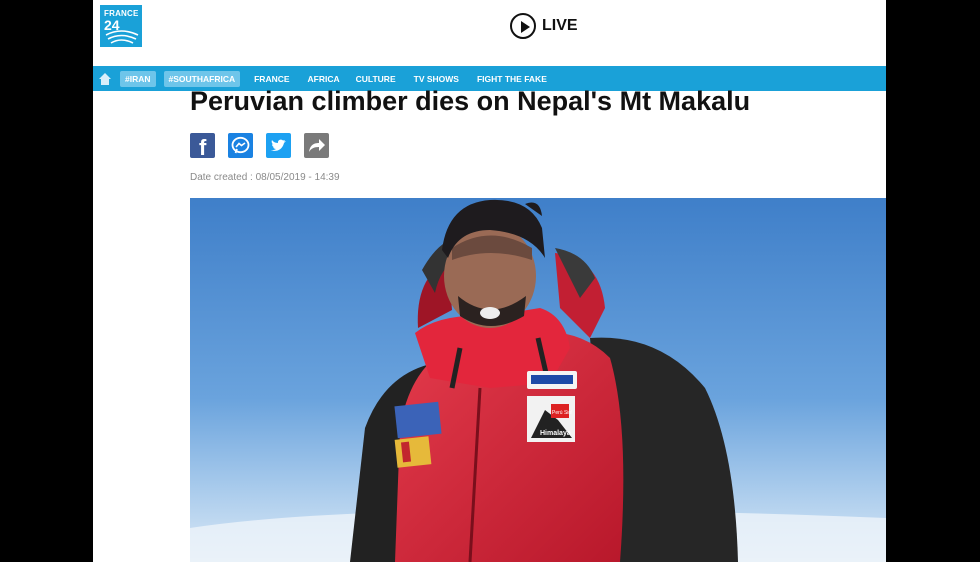 The width and height of the screenshot is (980, 562). Describe the element at coordinates (278, 145) in the screenshot. I see `twitter-icon` at that location.